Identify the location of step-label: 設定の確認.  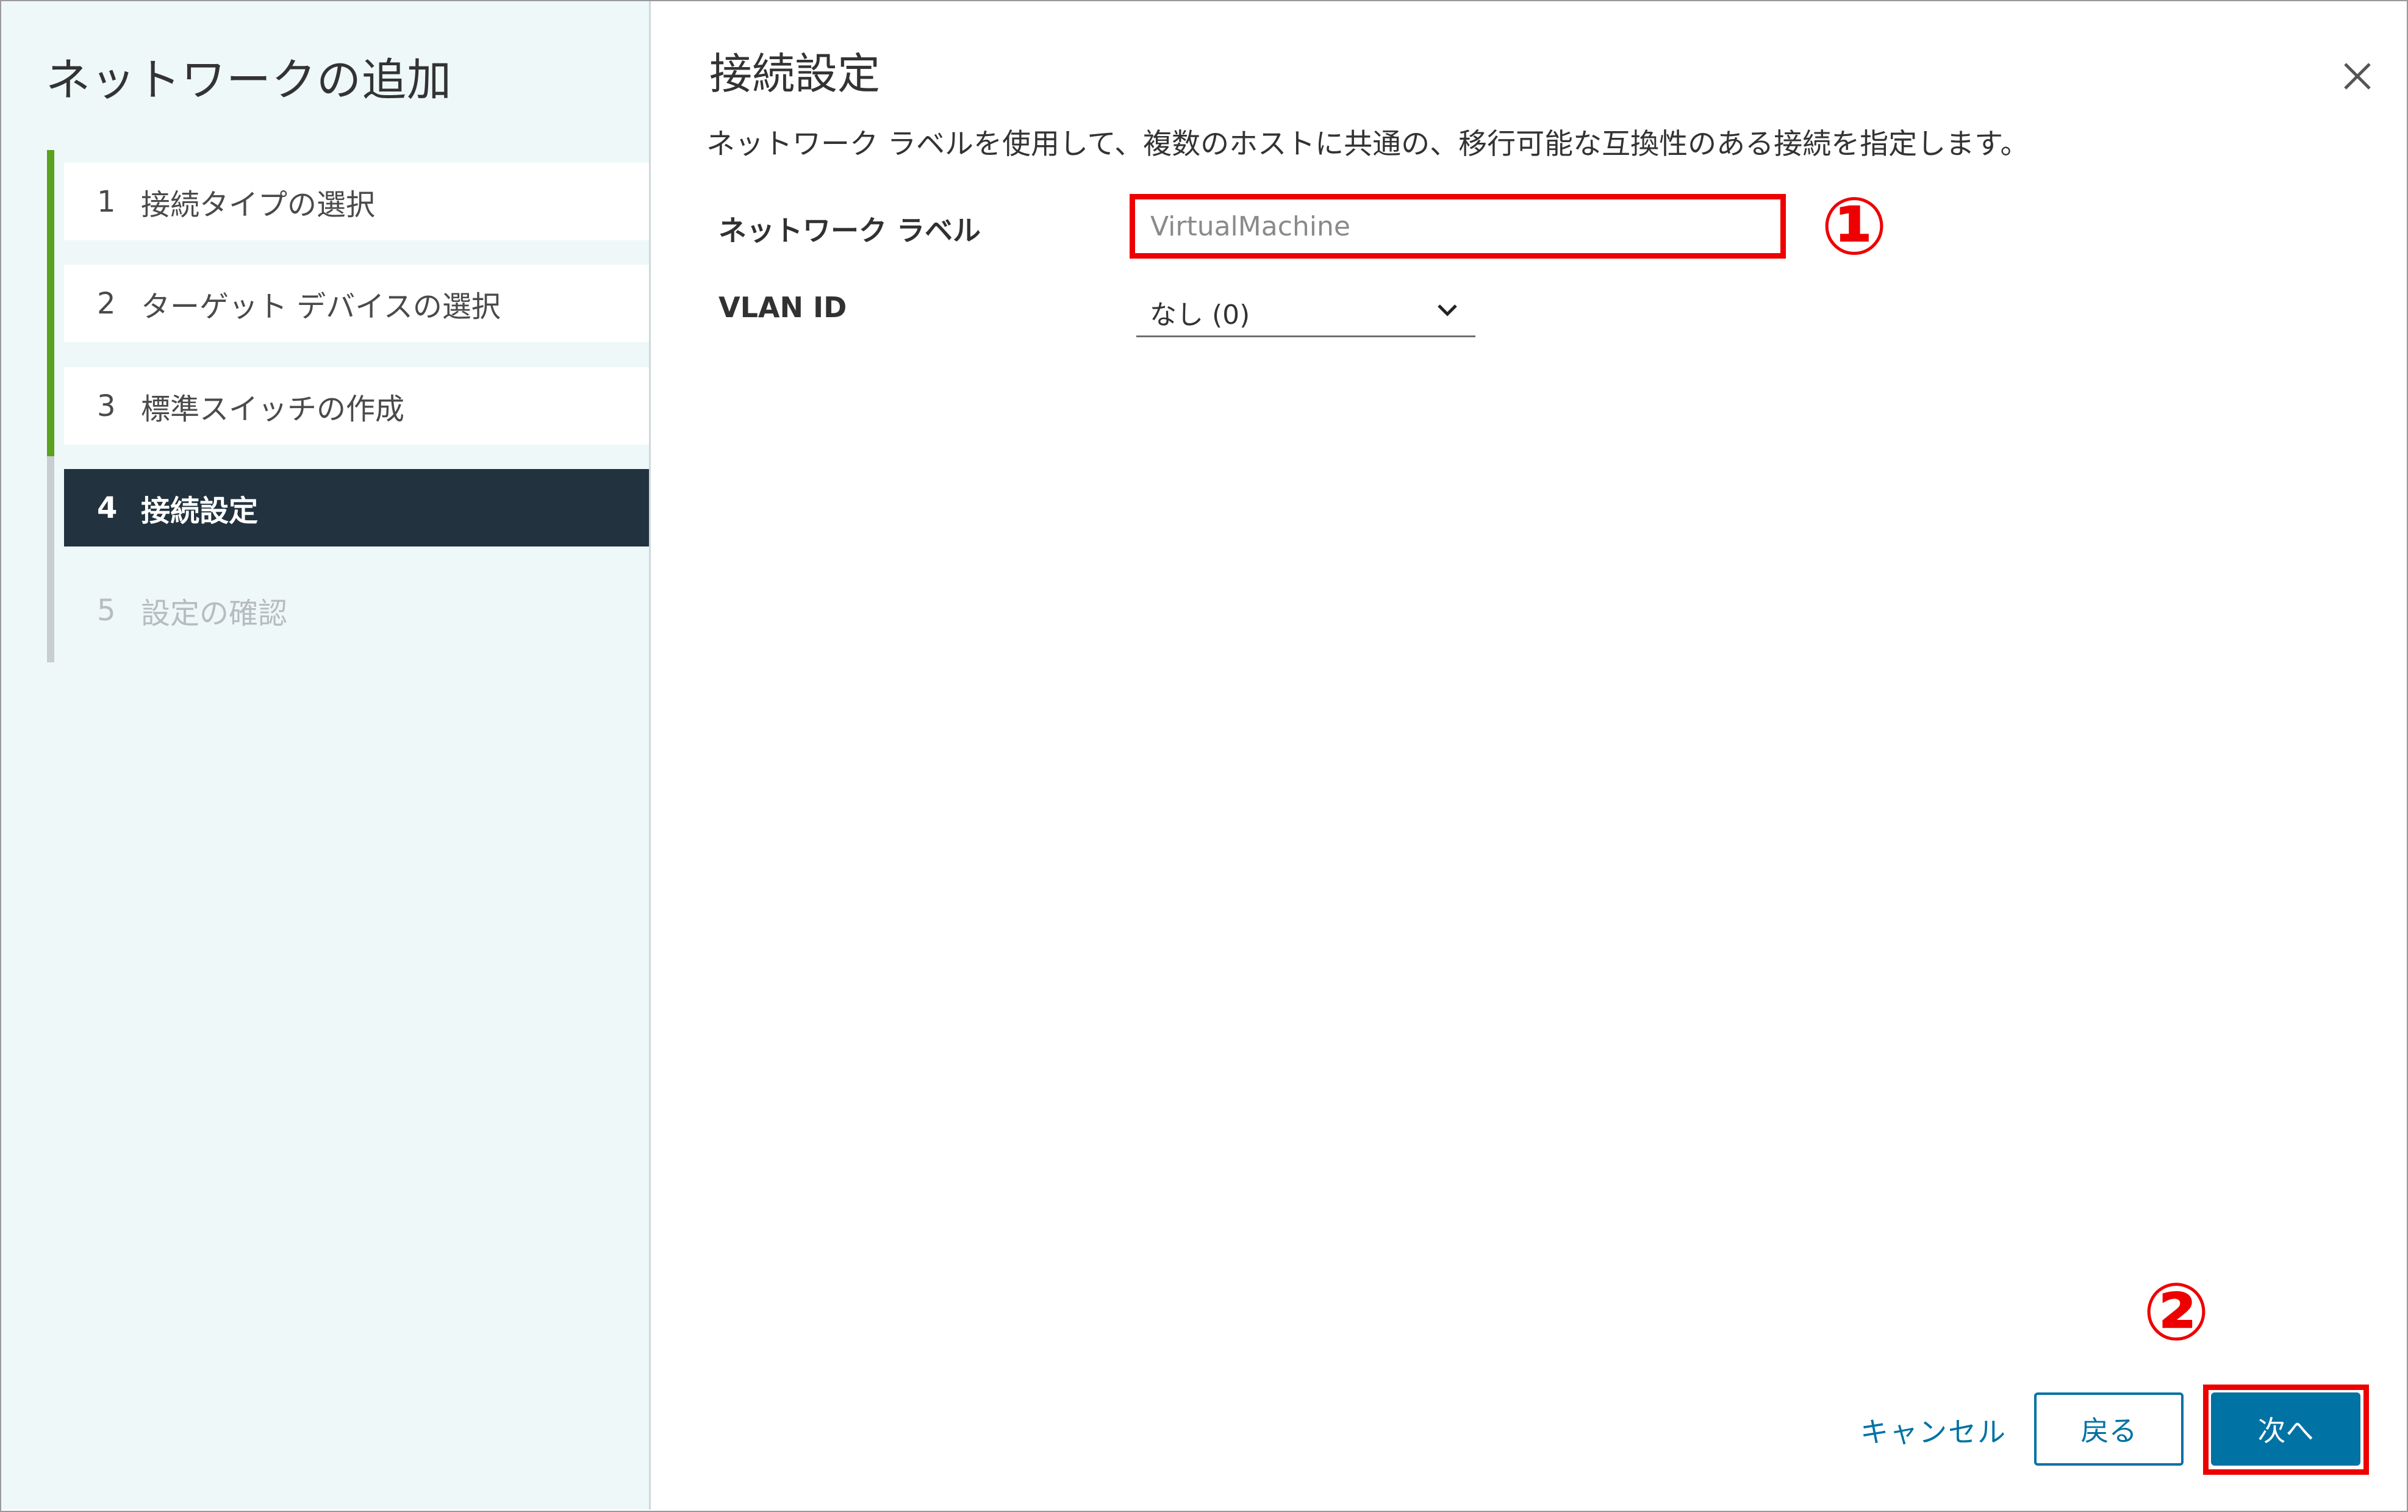
(214, 613).